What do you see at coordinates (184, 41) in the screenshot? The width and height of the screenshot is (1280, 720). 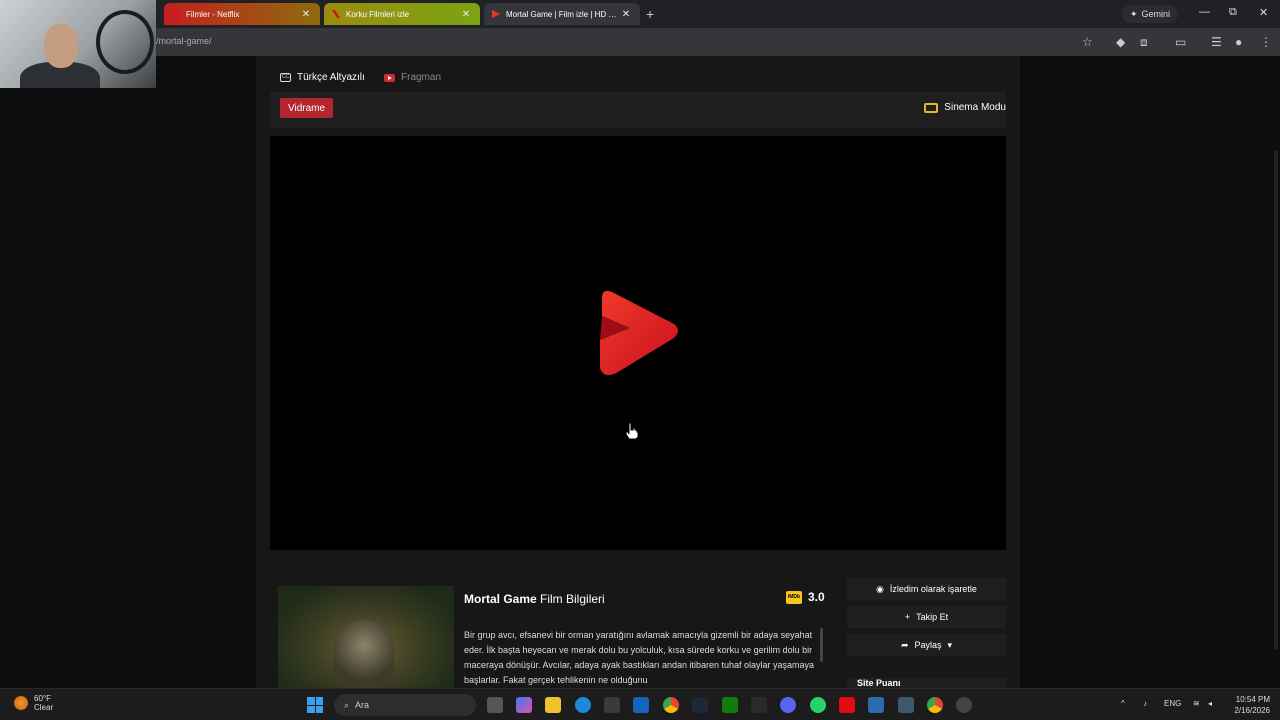 I see `url-field: /mortal-game/` at bounding box center [184, 41].